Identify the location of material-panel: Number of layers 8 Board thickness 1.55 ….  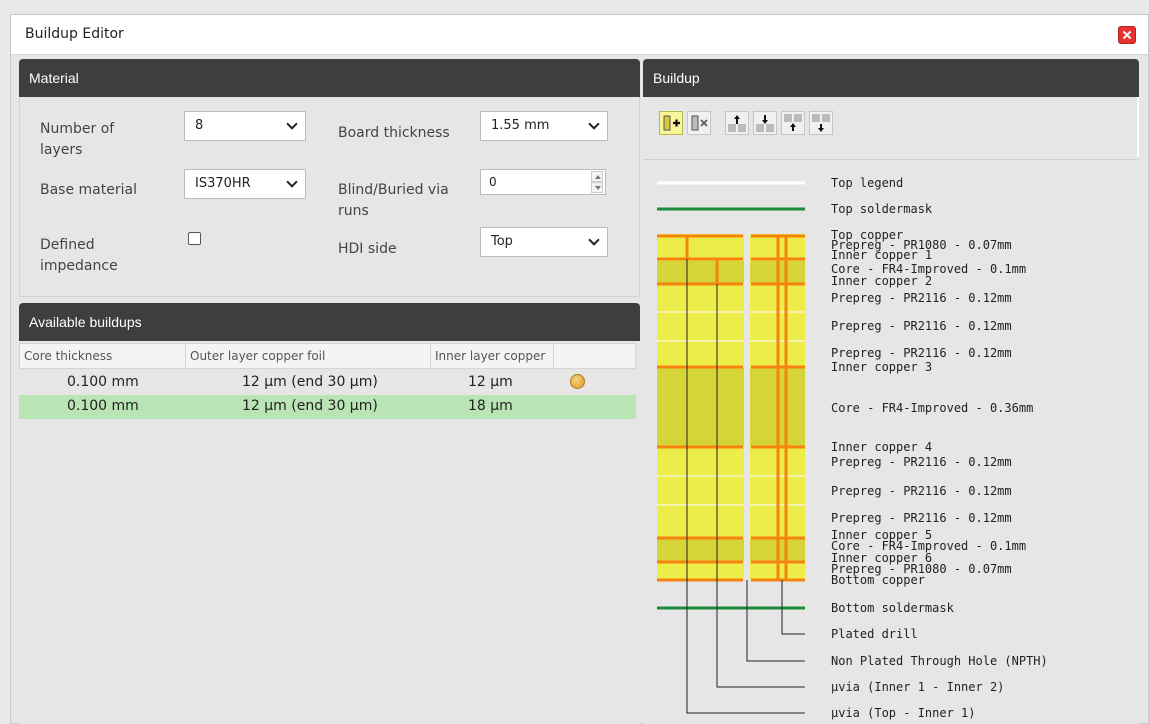
(329, 197).